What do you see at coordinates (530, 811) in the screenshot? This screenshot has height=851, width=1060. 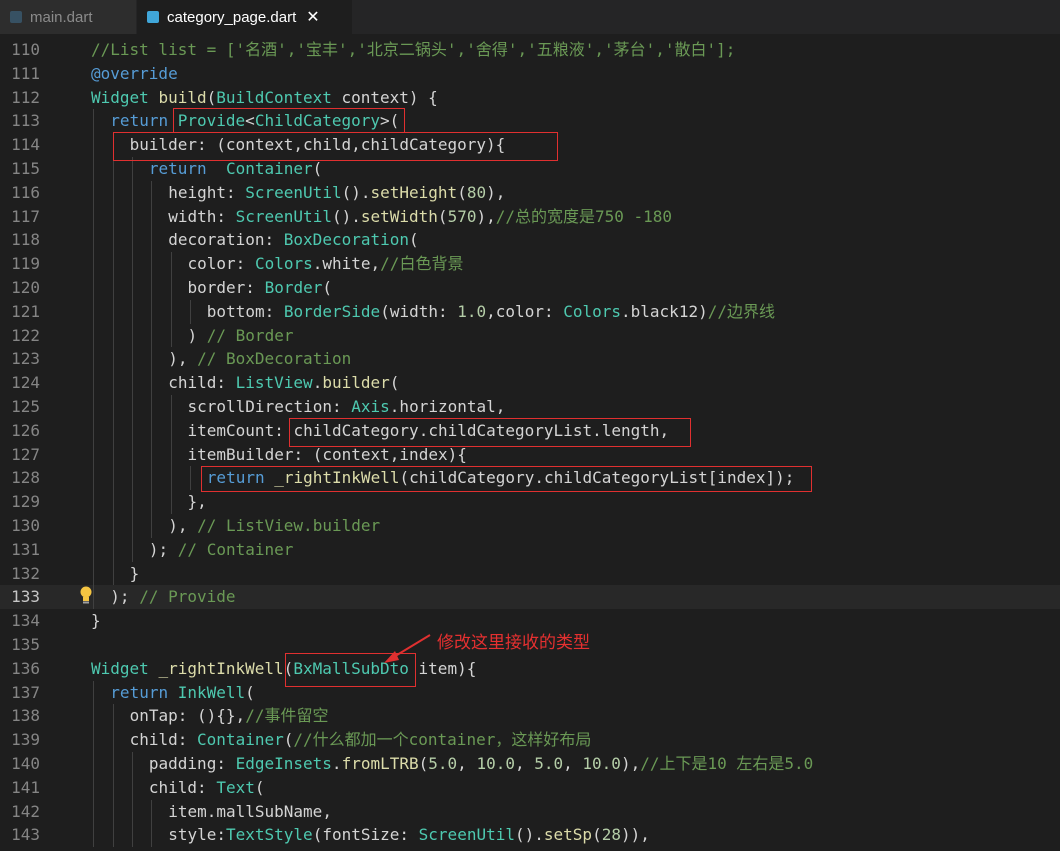 I see `code-line: 142 item.mallSubName,` at bounding box center [530, 811].